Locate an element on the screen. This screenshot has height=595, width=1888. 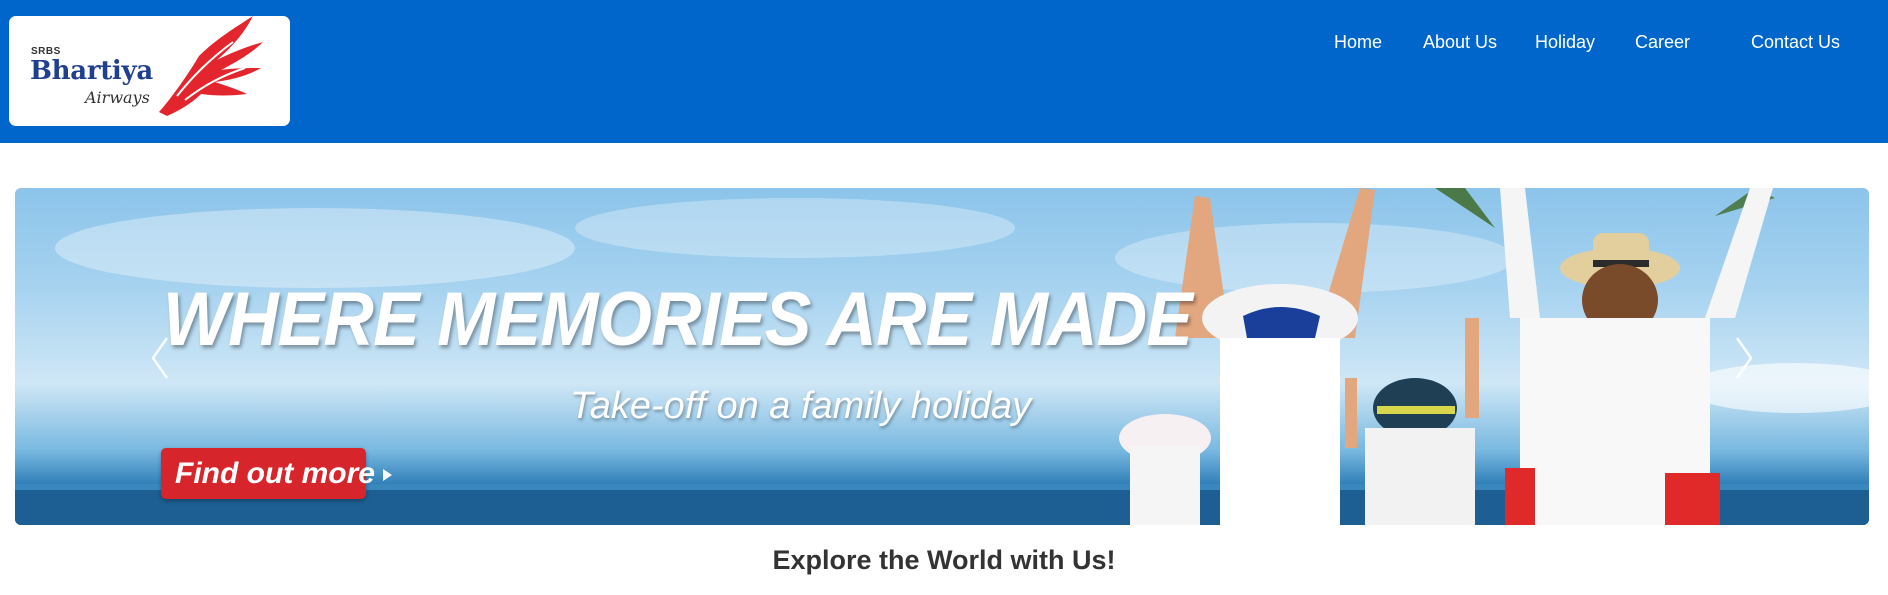
banner-headline: WHERE MEMORIES ARE MADE is located at coordinates (678, 319).